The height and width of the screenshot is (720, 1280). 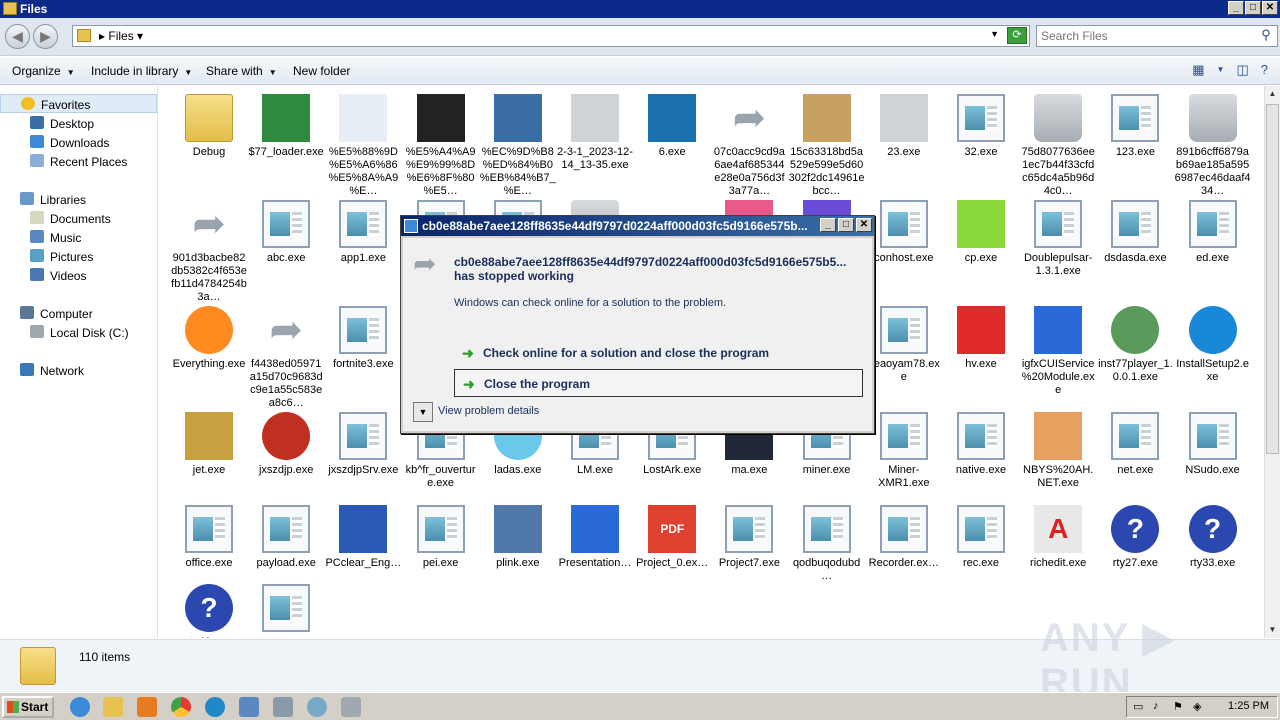 I want to click on search-icon: ⚲, so click(x=1266, y=36).